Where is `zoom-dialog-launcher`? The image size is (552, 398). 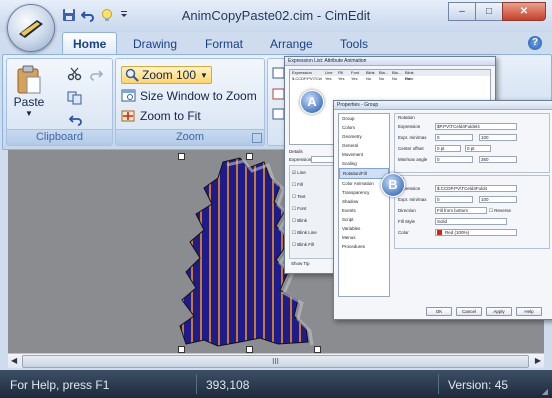 zoom-dialog-launcher is located at coordinates (257, 138).